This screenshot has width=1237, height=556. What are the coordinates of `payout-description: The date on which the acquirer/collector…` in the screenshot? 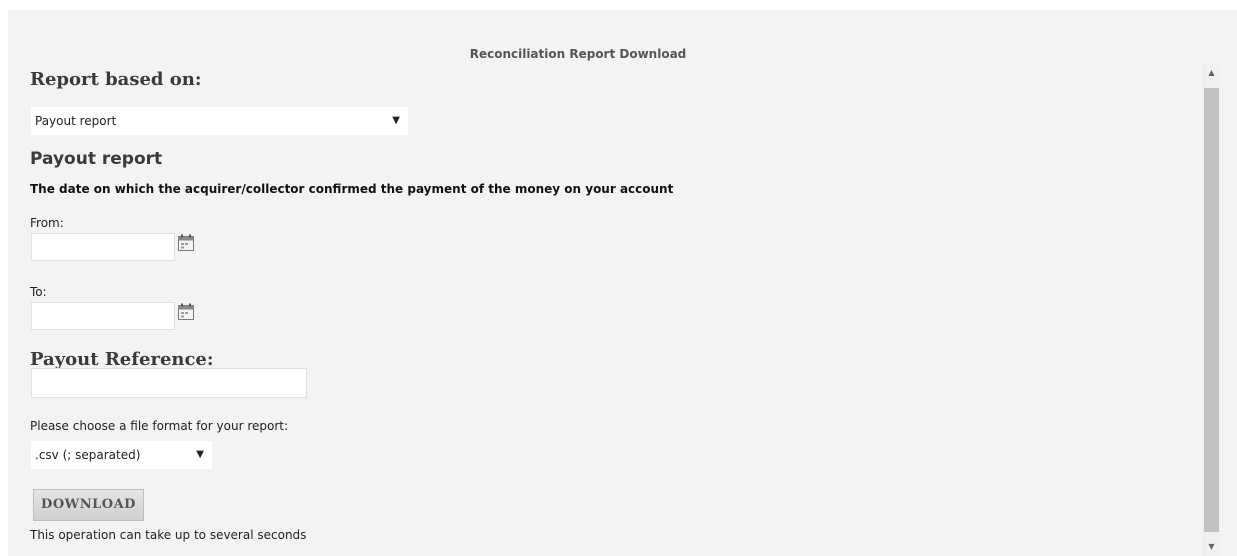 It's located at (352, 189).